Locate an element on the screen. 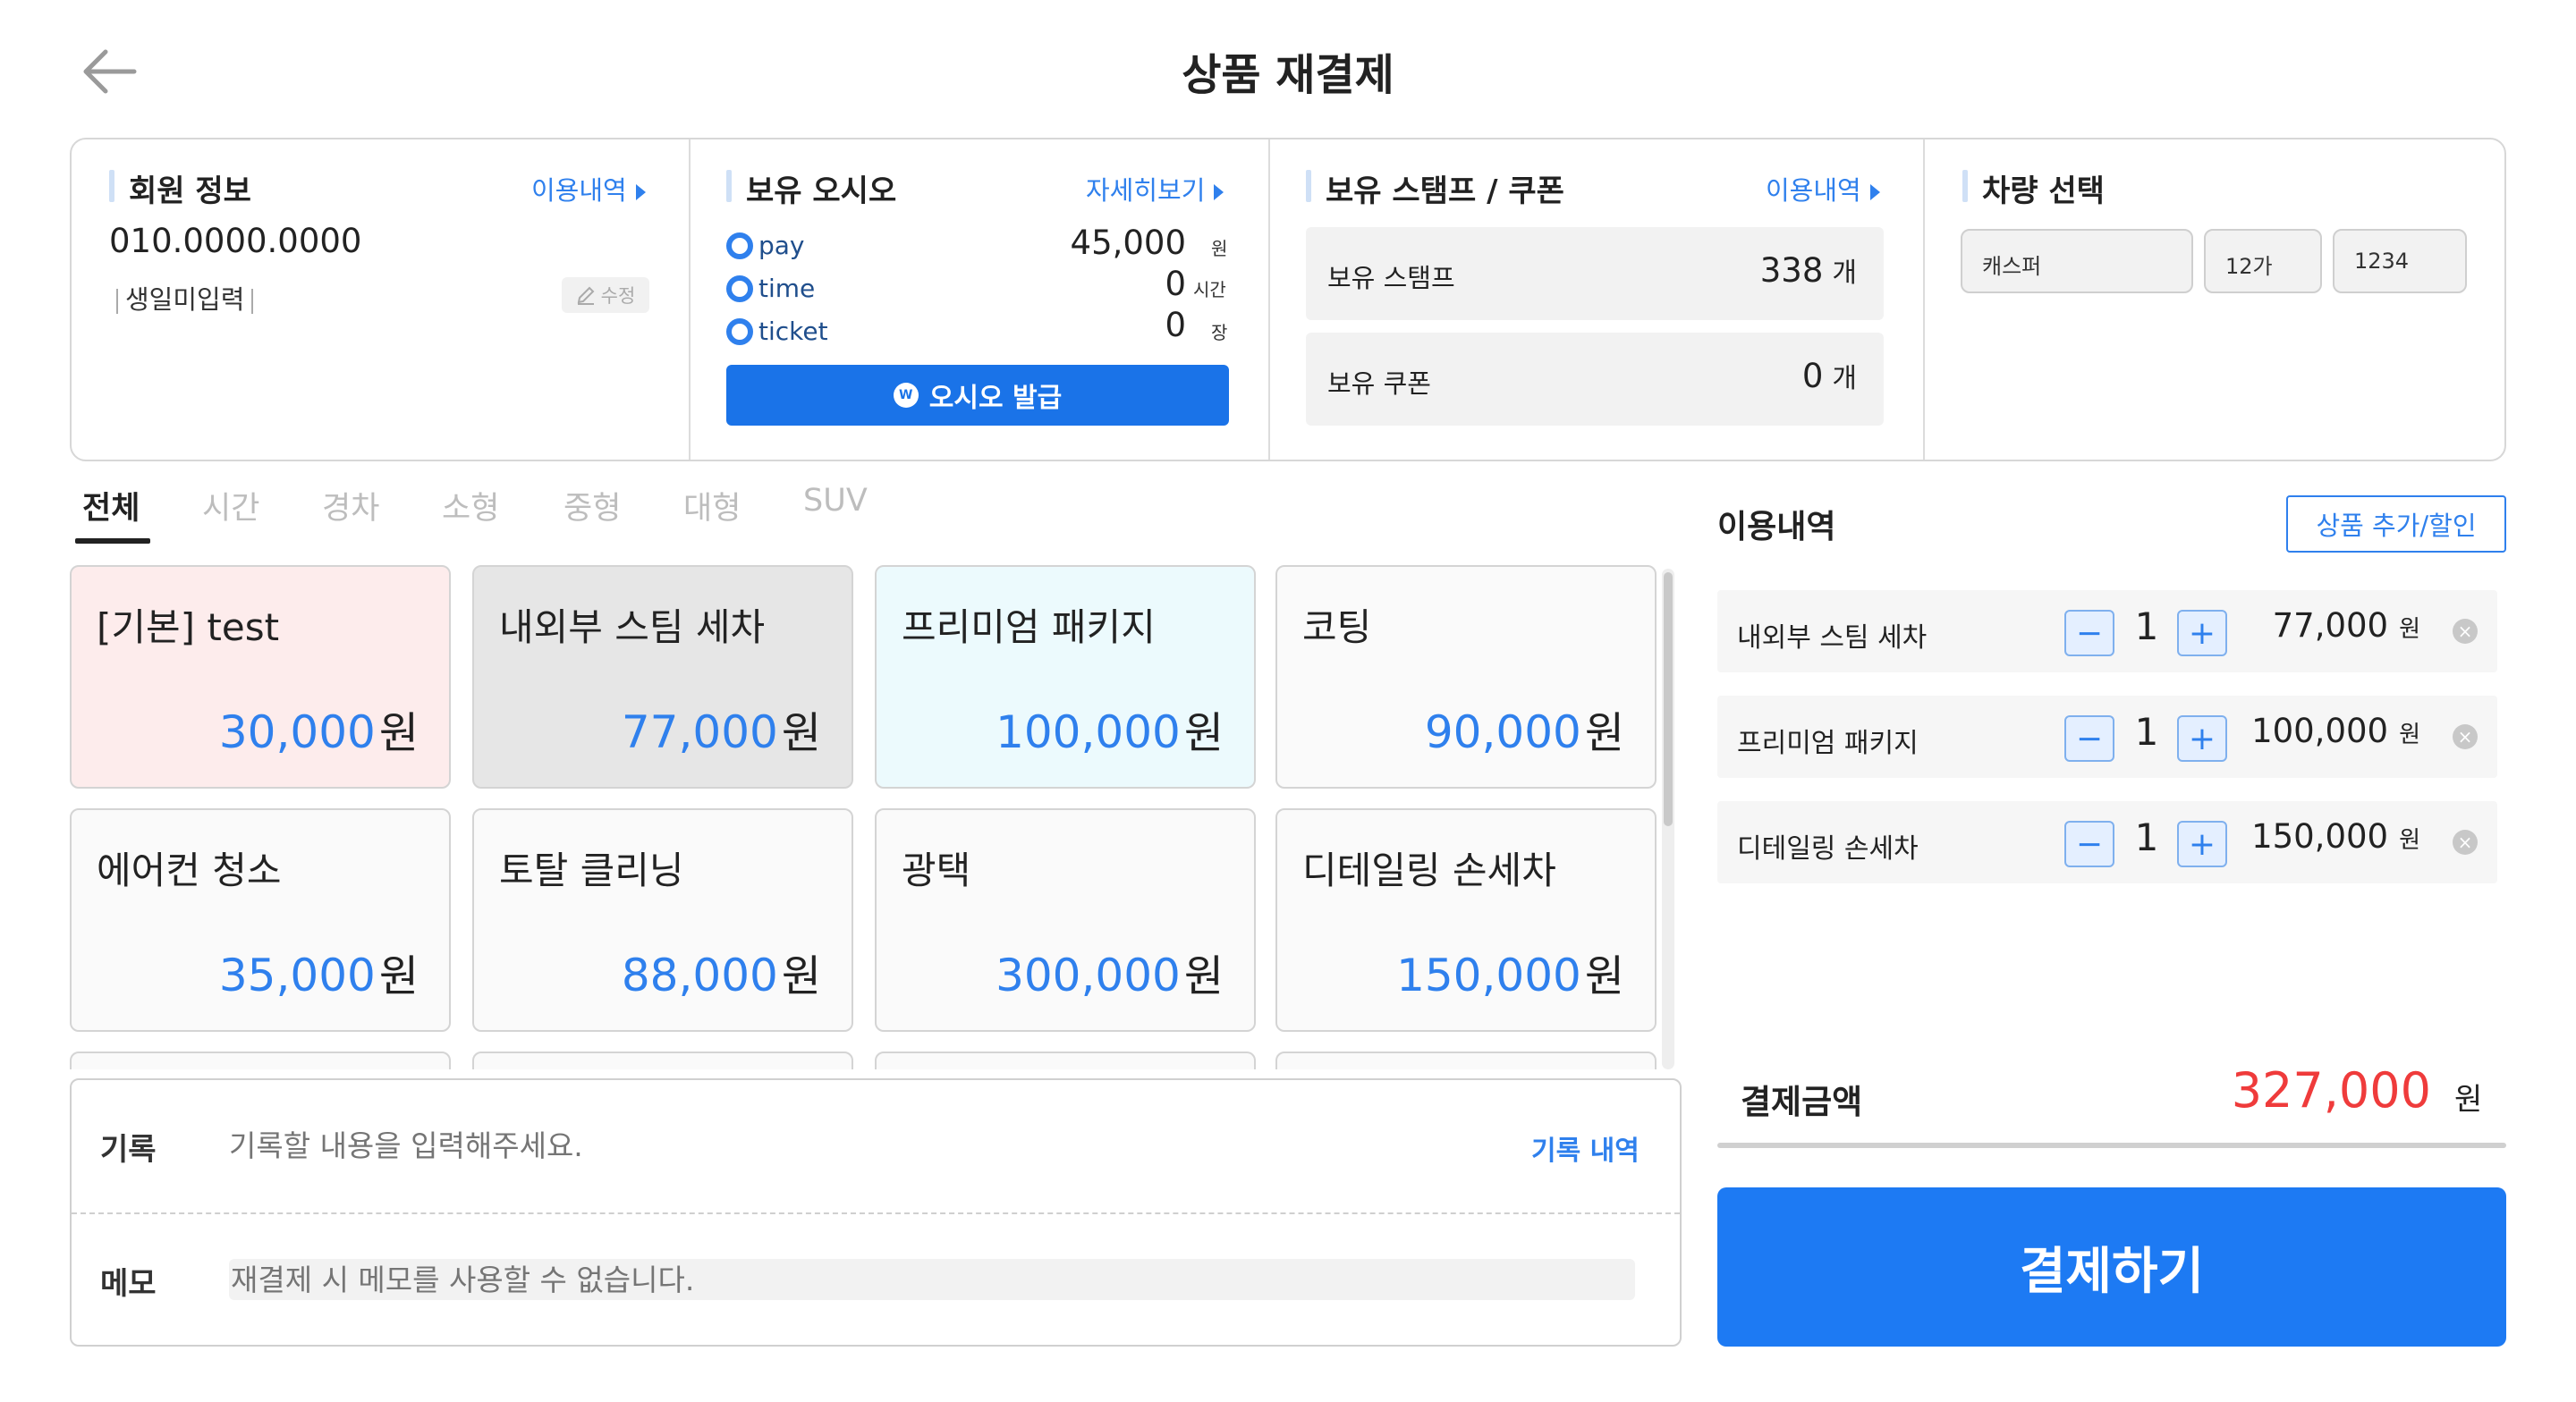 Image resolution: width=2576 pixels, height=1402 pixels. tab-time: 시간 is located at coordinates (230, 505).